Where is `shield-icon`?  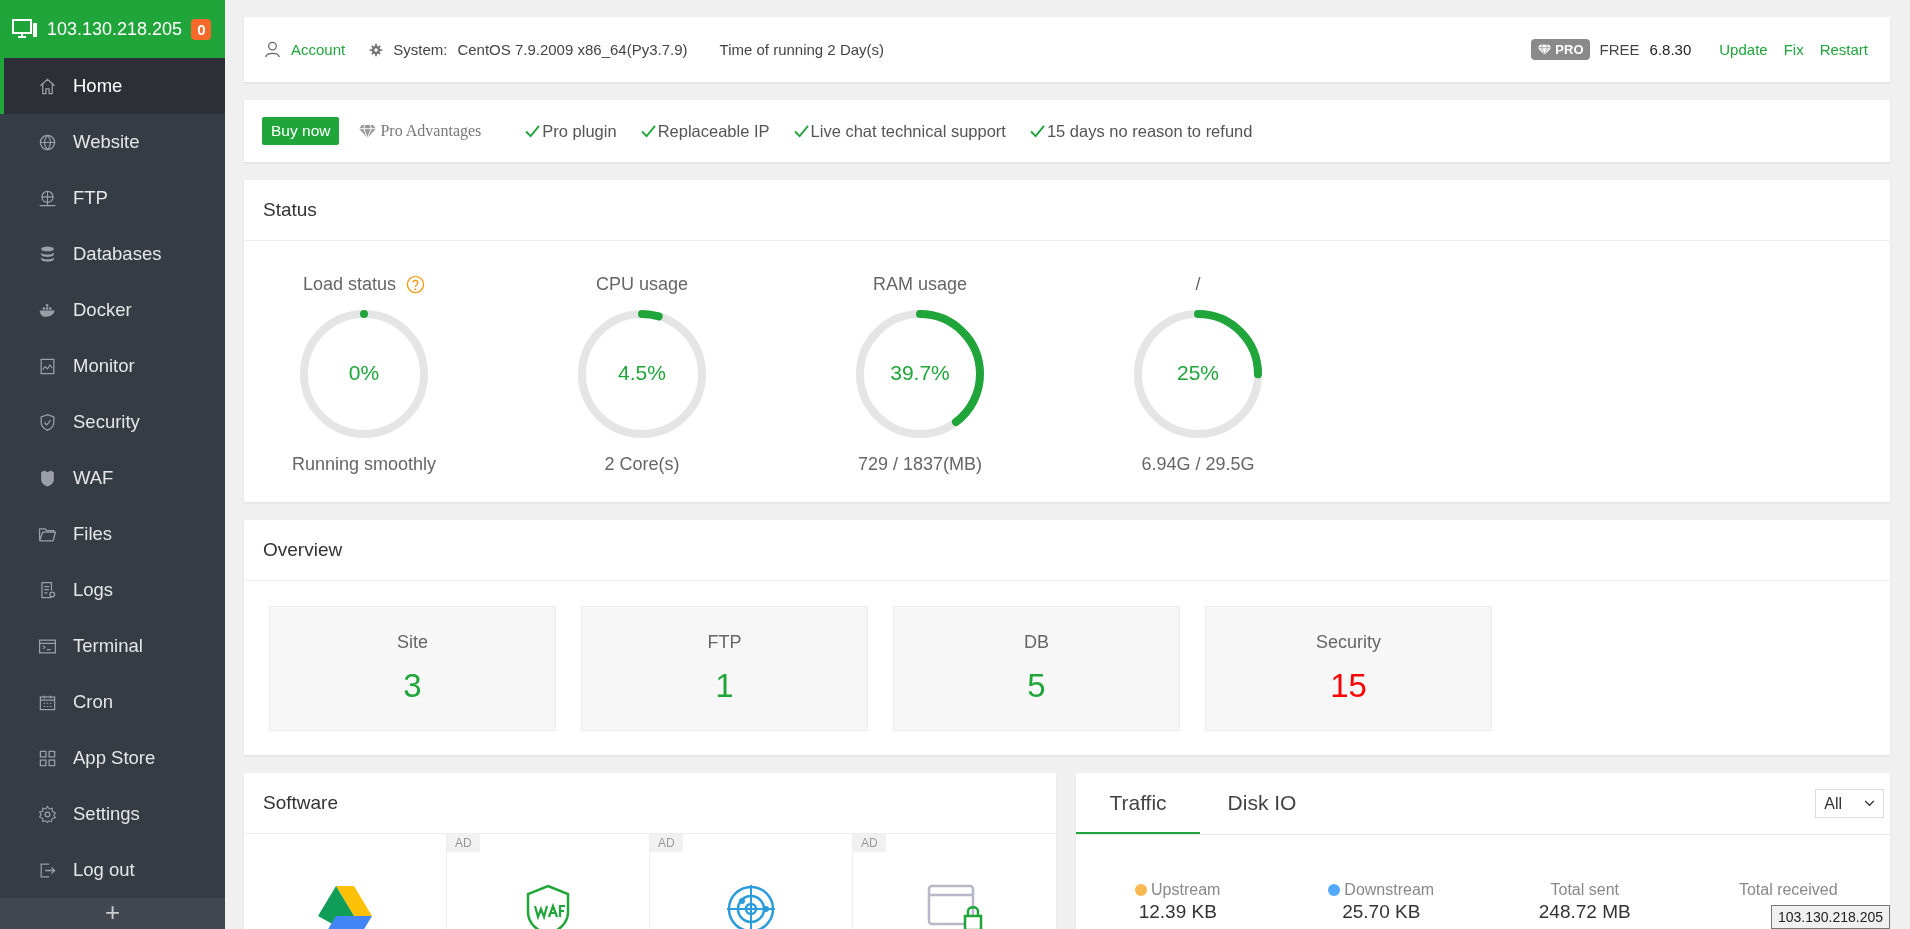
shield-icon is located at coordinates (47, 478).